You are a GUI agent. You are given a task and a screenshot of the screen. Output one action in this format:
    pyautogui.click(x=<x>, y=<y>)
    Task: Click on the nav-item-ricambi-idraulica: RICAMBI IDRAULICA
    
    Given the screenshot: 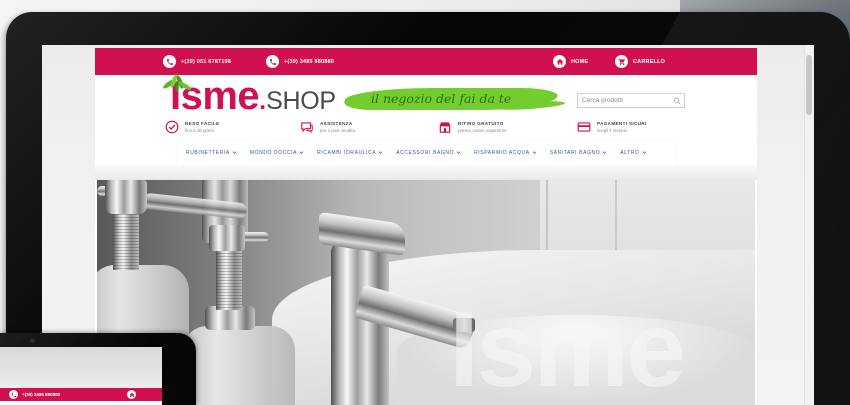 What is the action you would take?
    pyautogui.click(x=350, y=153)
    